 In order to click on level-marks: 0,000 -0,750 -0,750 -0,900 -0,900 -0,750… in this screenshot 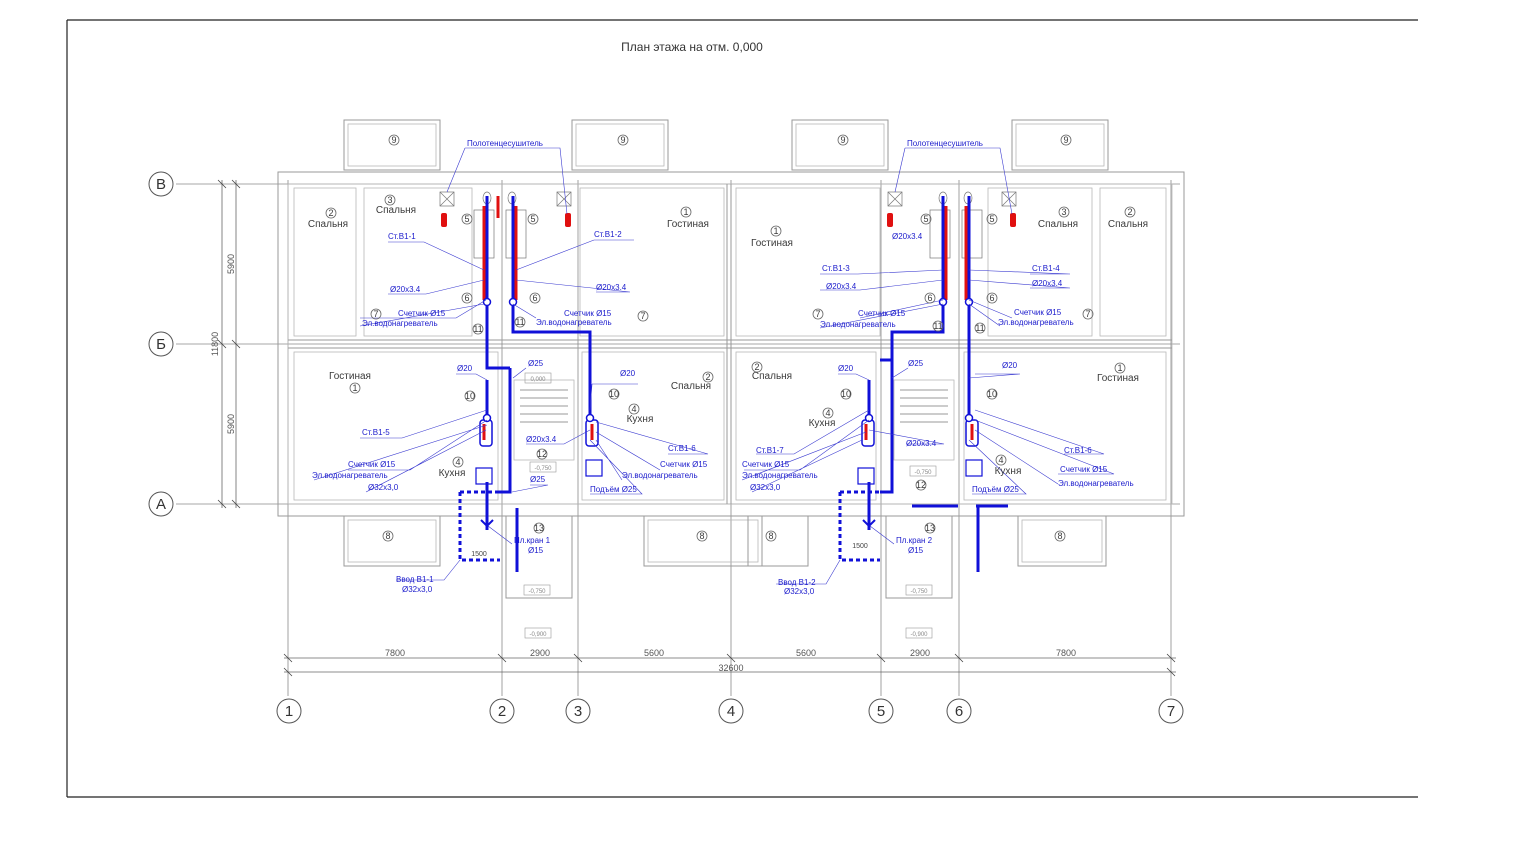, I will do `click(730, 505)`.